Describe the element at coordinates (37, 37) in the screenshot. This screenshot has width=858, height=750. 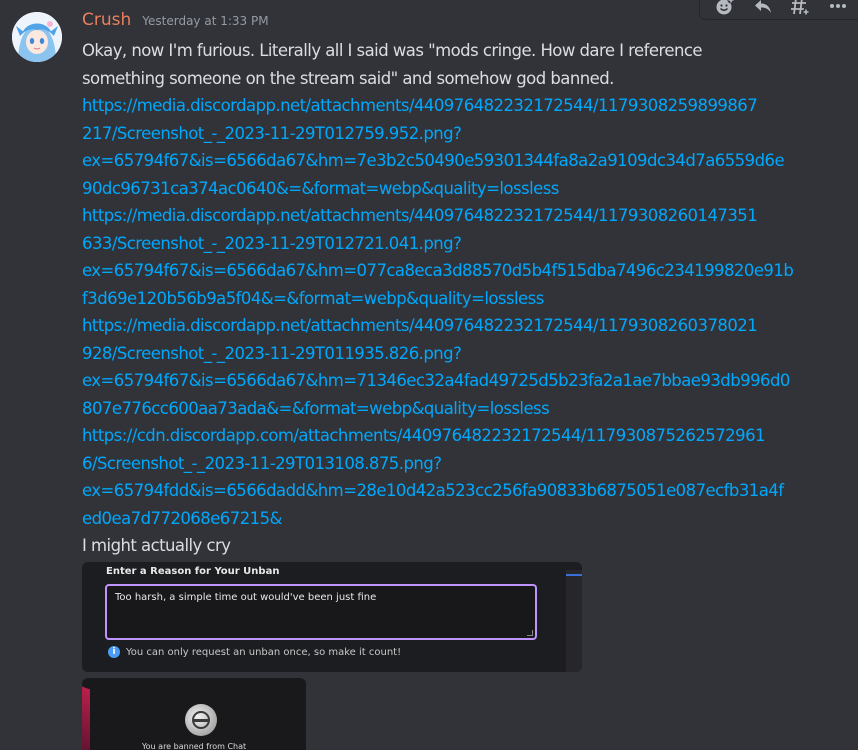
I see `avatar` at that location.